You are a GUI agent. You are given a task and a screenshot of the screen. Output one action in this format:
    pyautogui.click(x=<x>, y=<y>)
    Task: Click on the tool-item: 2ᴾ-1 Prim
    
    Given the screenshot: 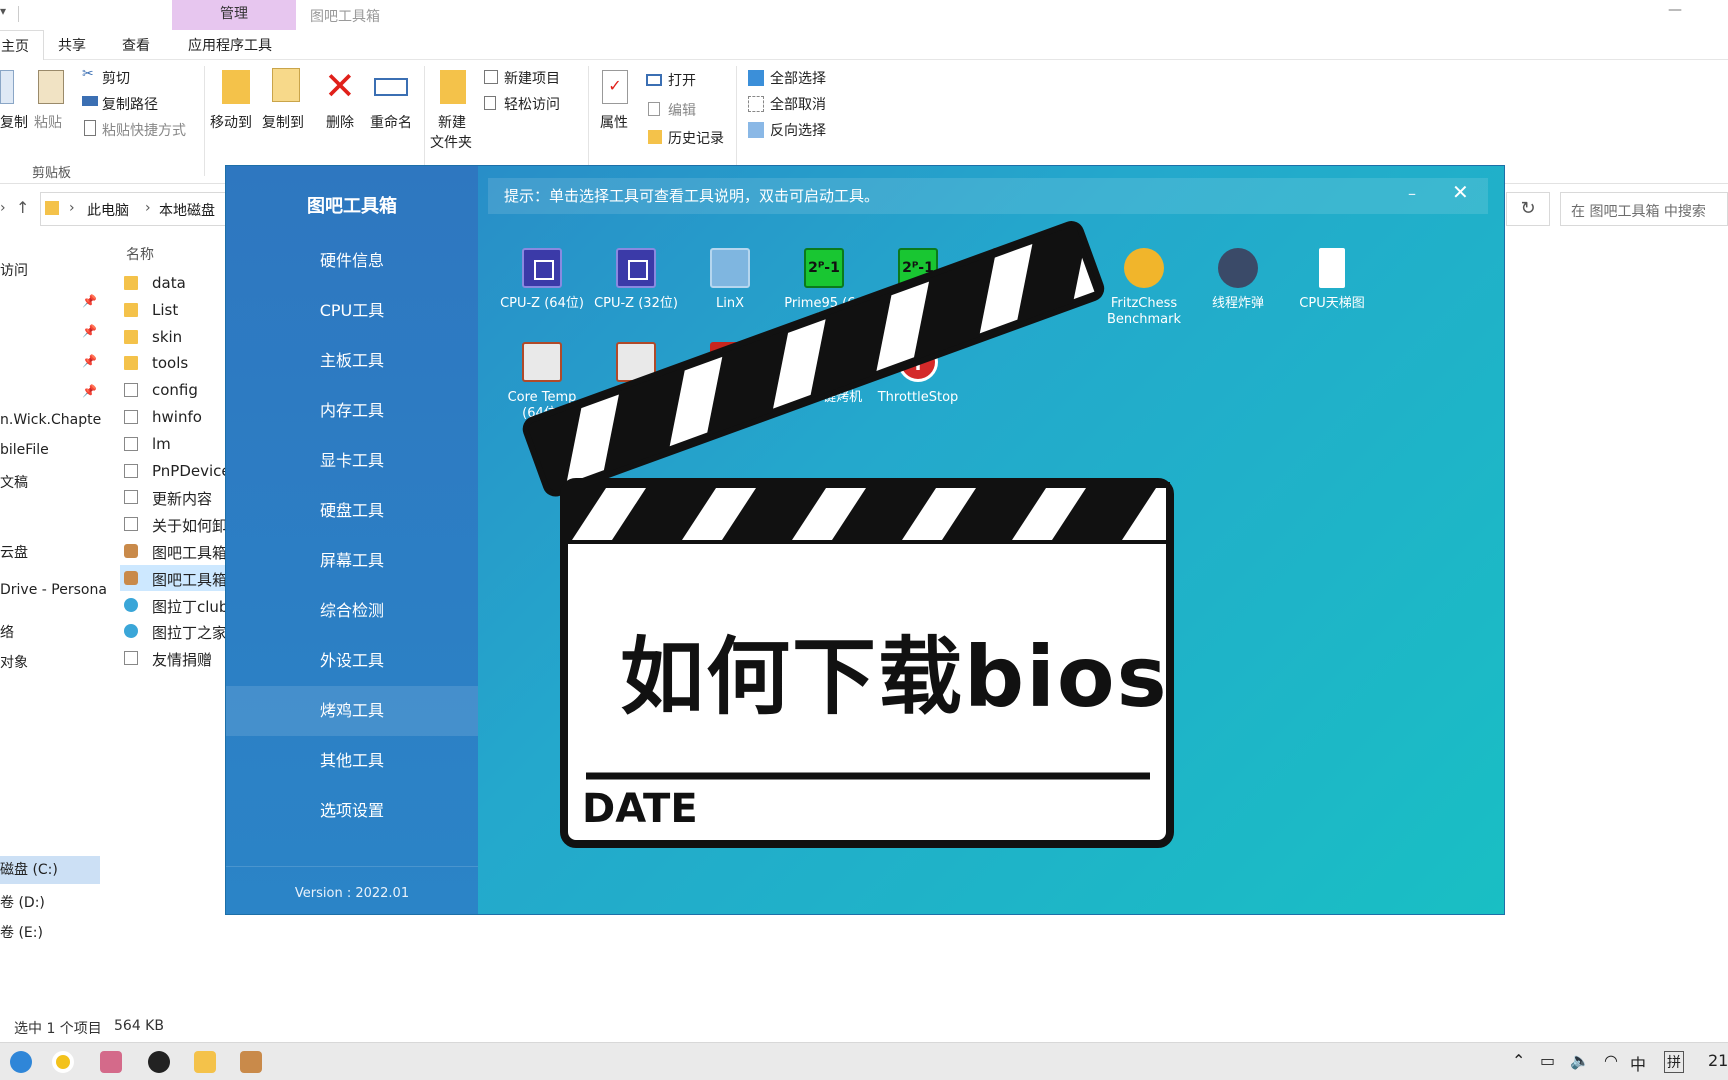 What is the action you would take?
    pyautogui.click(x=918, y=280)
    